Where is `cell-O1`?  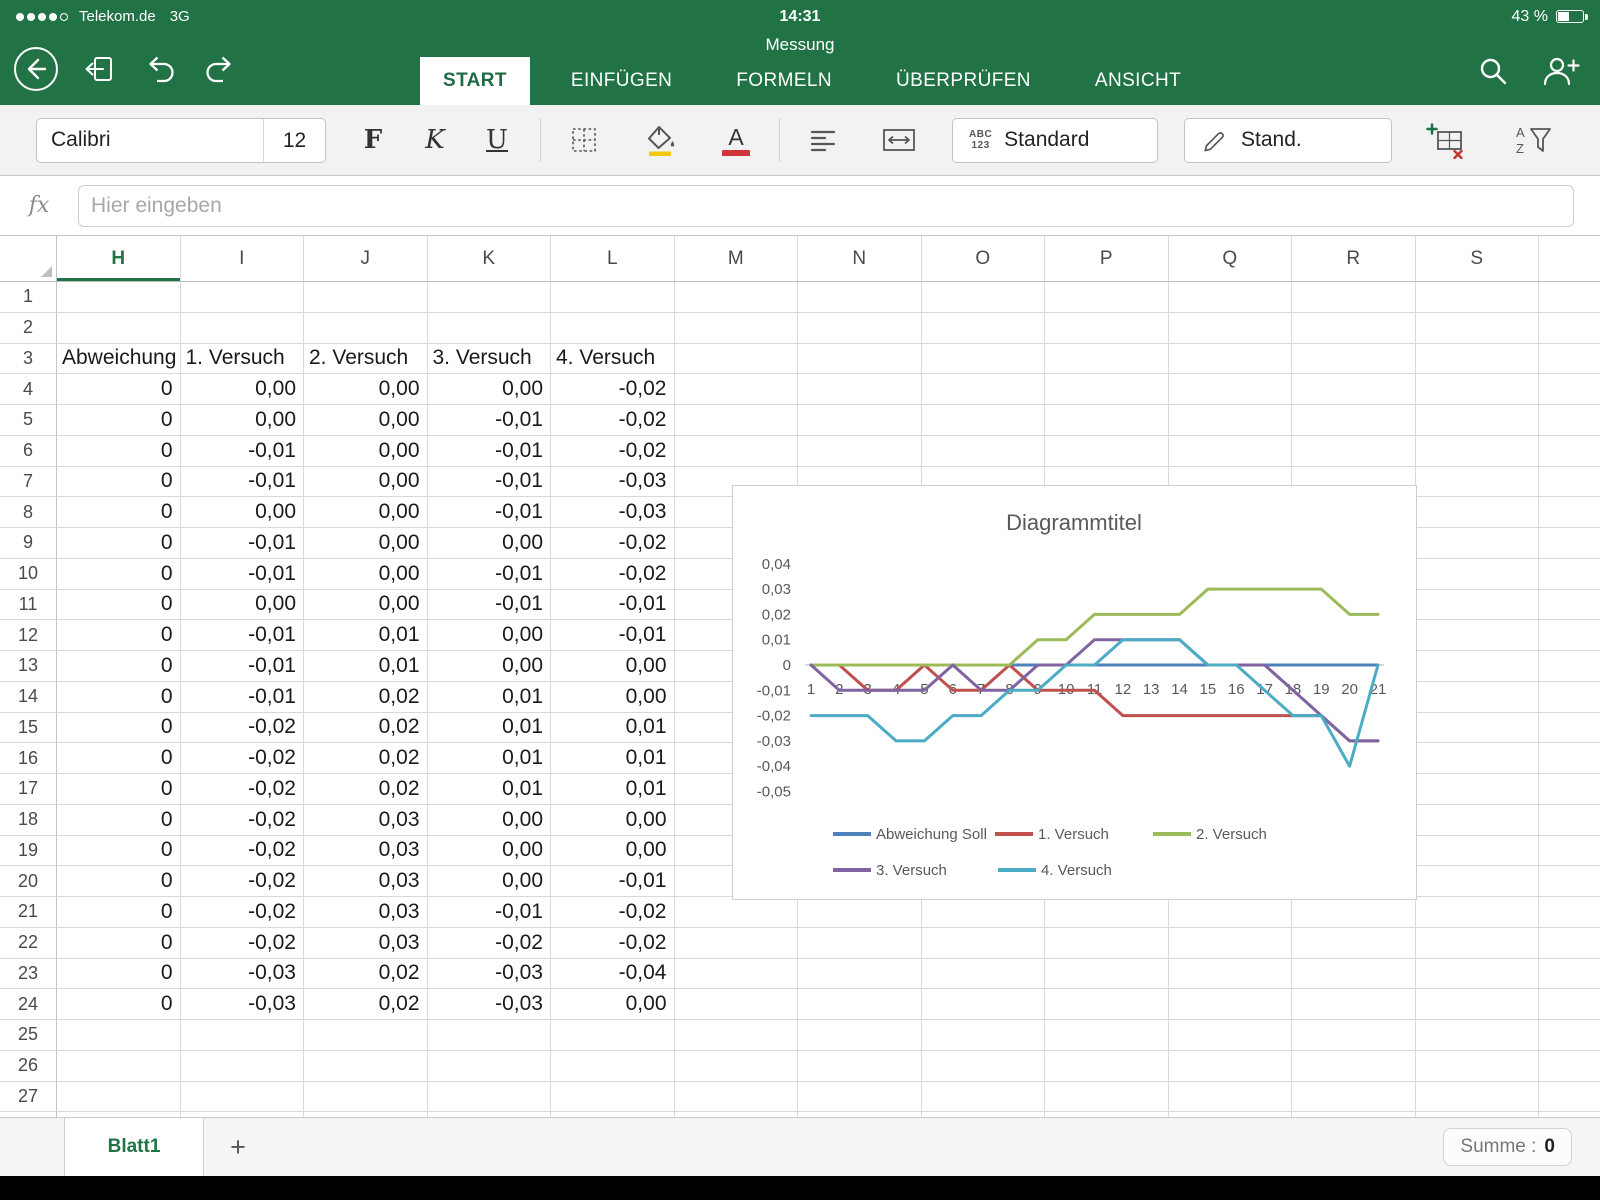
cell-O1 is located at coordinates (983, 297).